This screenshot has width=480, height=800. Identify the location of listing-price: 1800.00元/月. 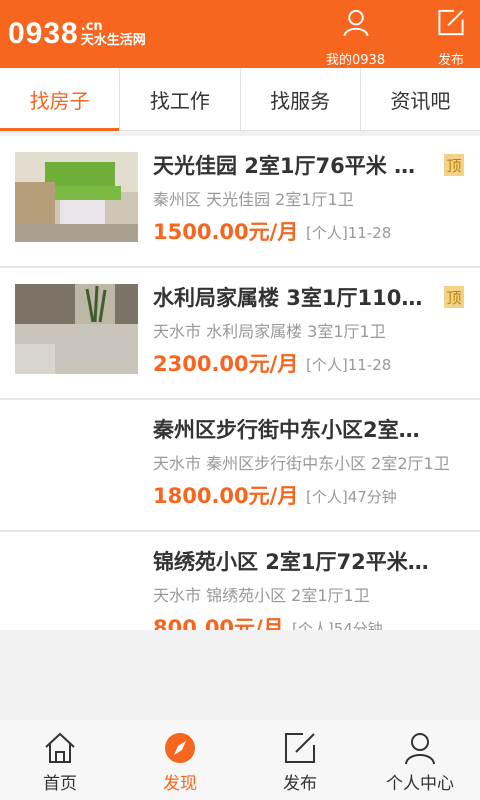
(226, 496).